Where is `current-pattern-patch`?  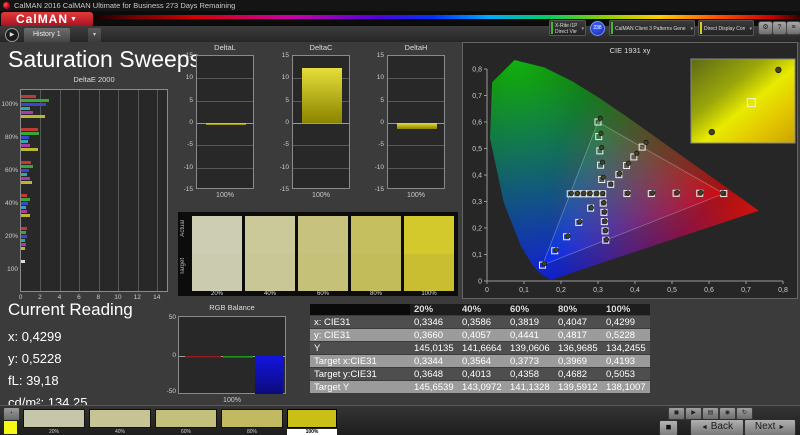
current-pattern-patch is located at coordinates (10, 427).